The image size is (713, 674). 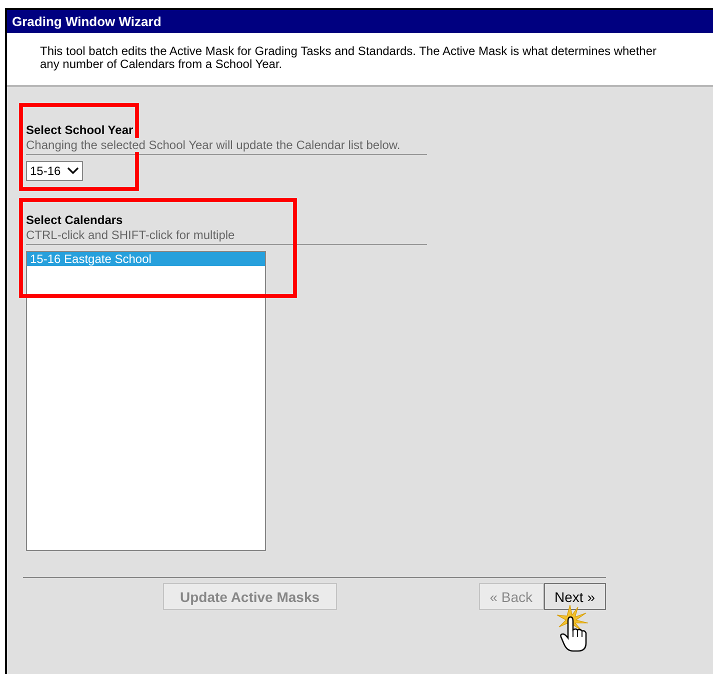 What do you see at coordinates (575, 596) in the screenshot?
I see `nav-button: Next »` at bounding box center [575, 596].